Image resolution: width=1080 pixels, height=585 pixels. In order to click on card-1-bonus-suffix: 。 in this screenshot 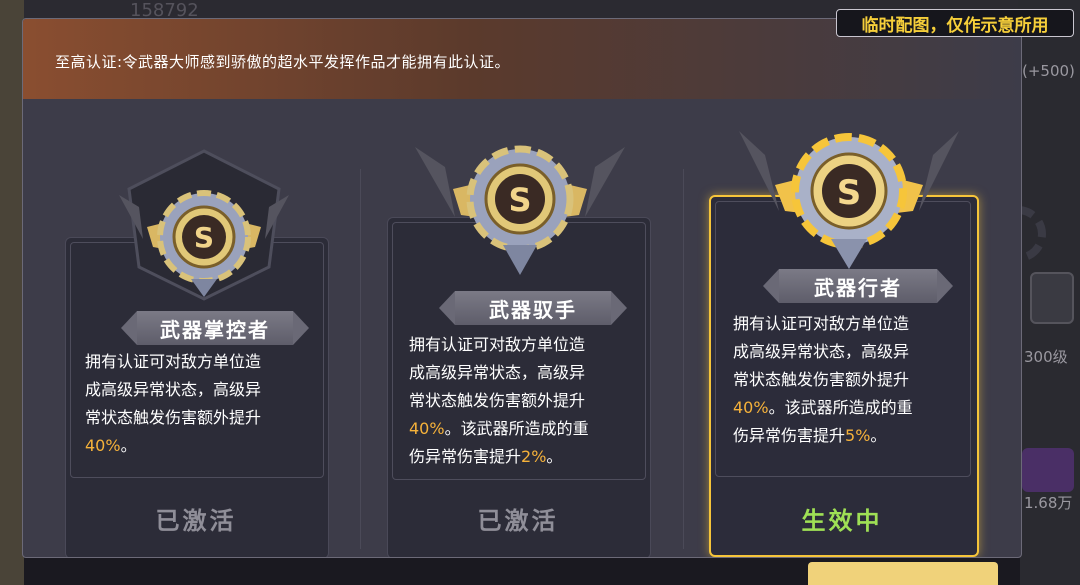, I will do `click(128, 445)`.